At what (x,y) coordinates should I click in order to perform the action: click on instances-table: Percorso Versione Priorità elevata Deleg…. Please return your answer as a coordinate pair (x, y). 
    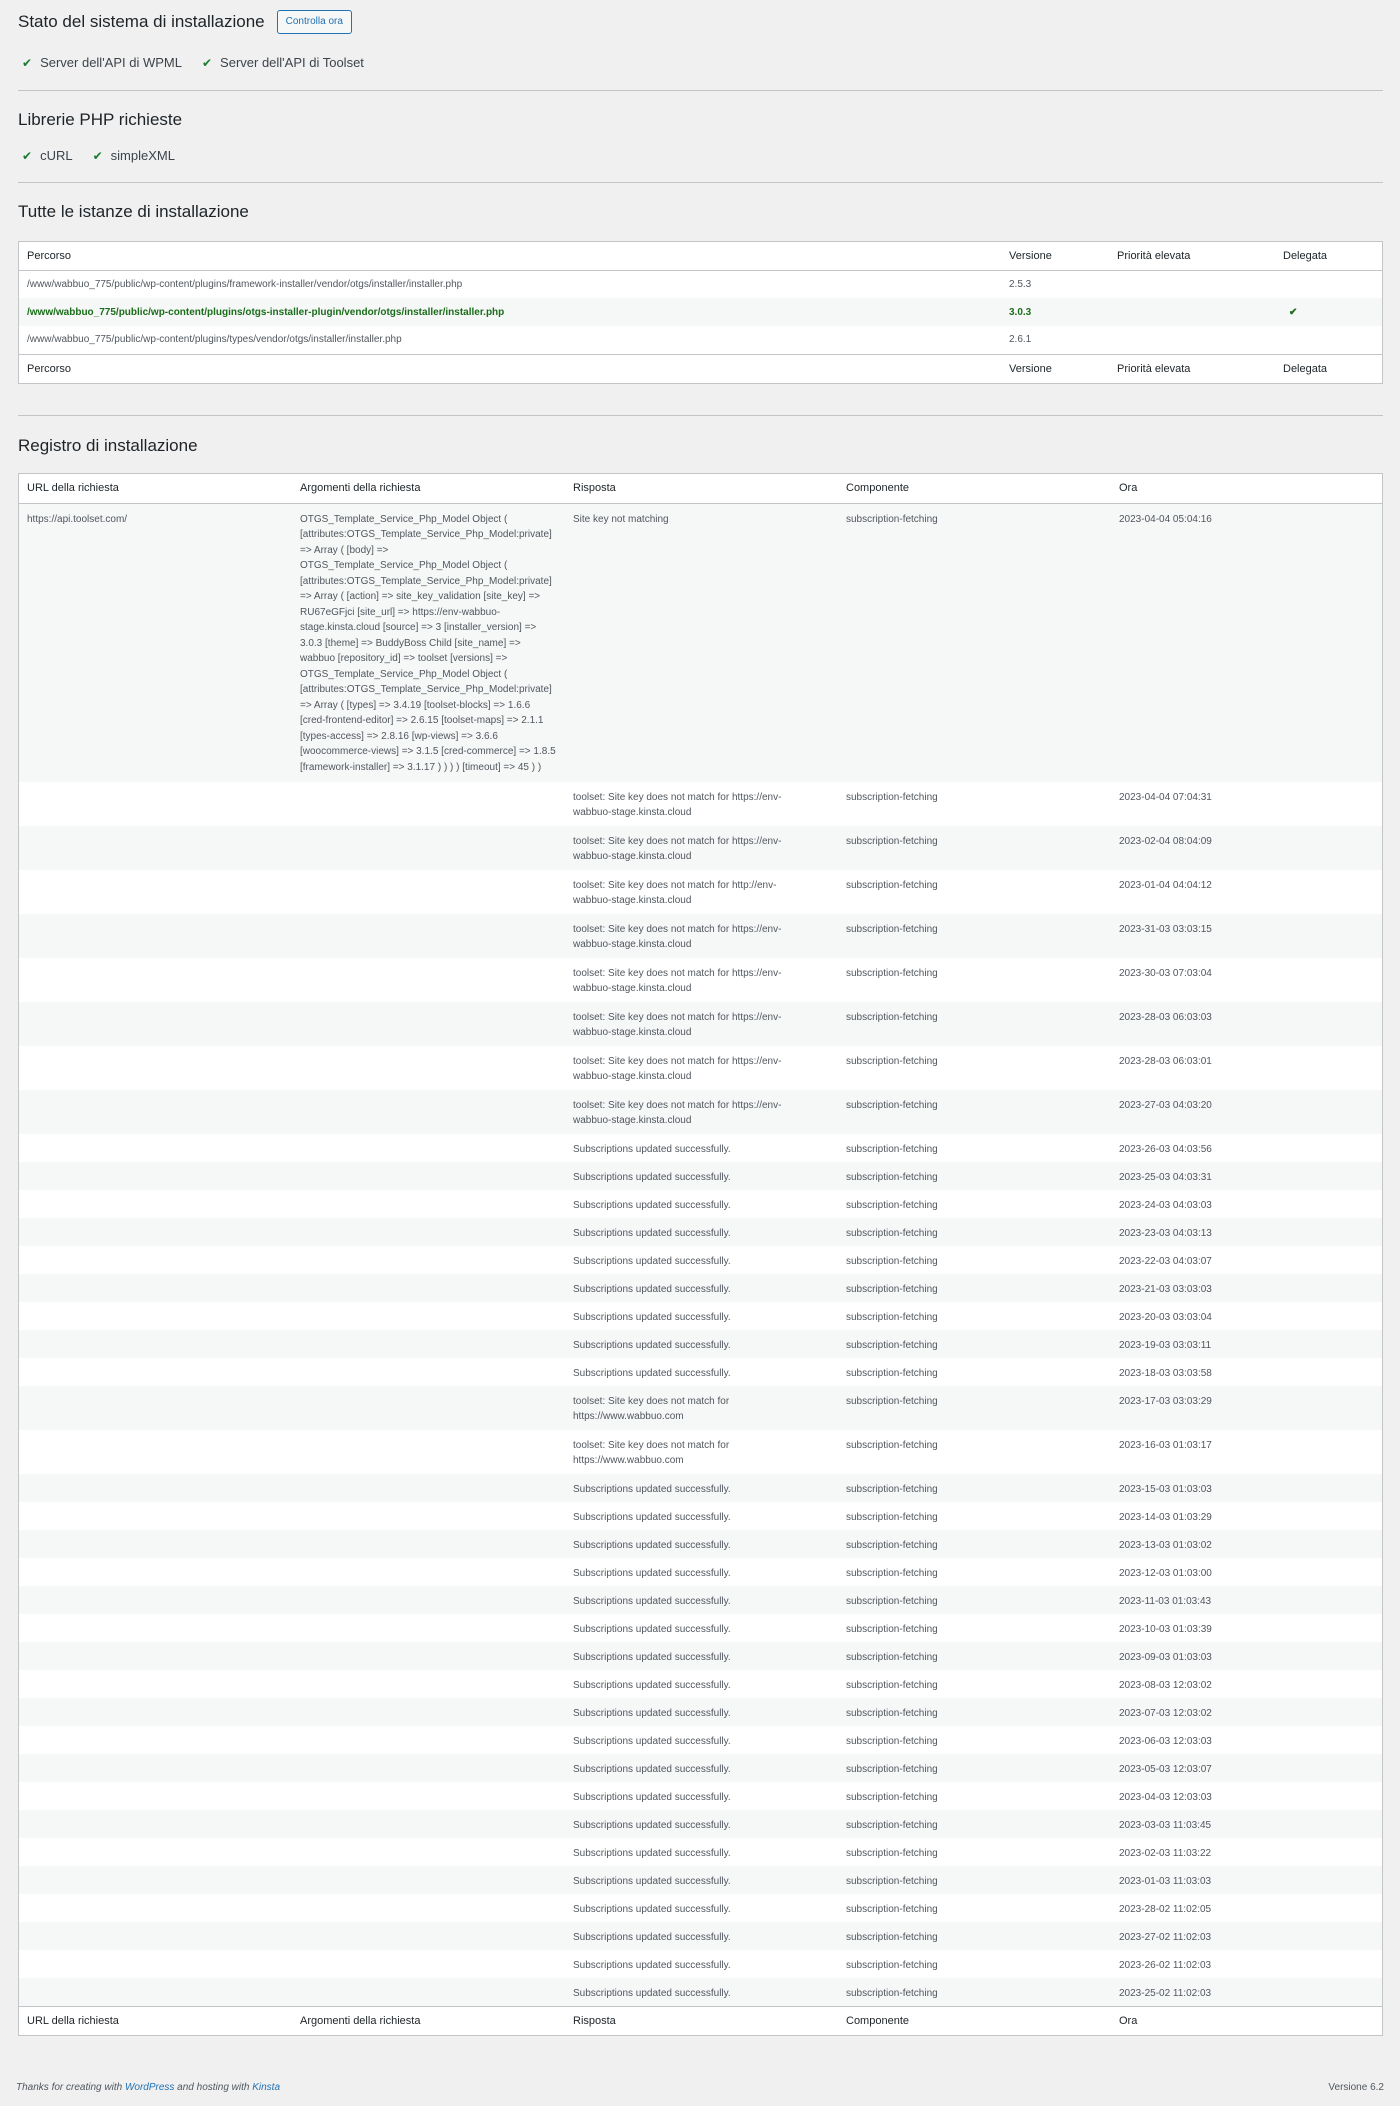
    Looking at the image, I should click on (700, 312).